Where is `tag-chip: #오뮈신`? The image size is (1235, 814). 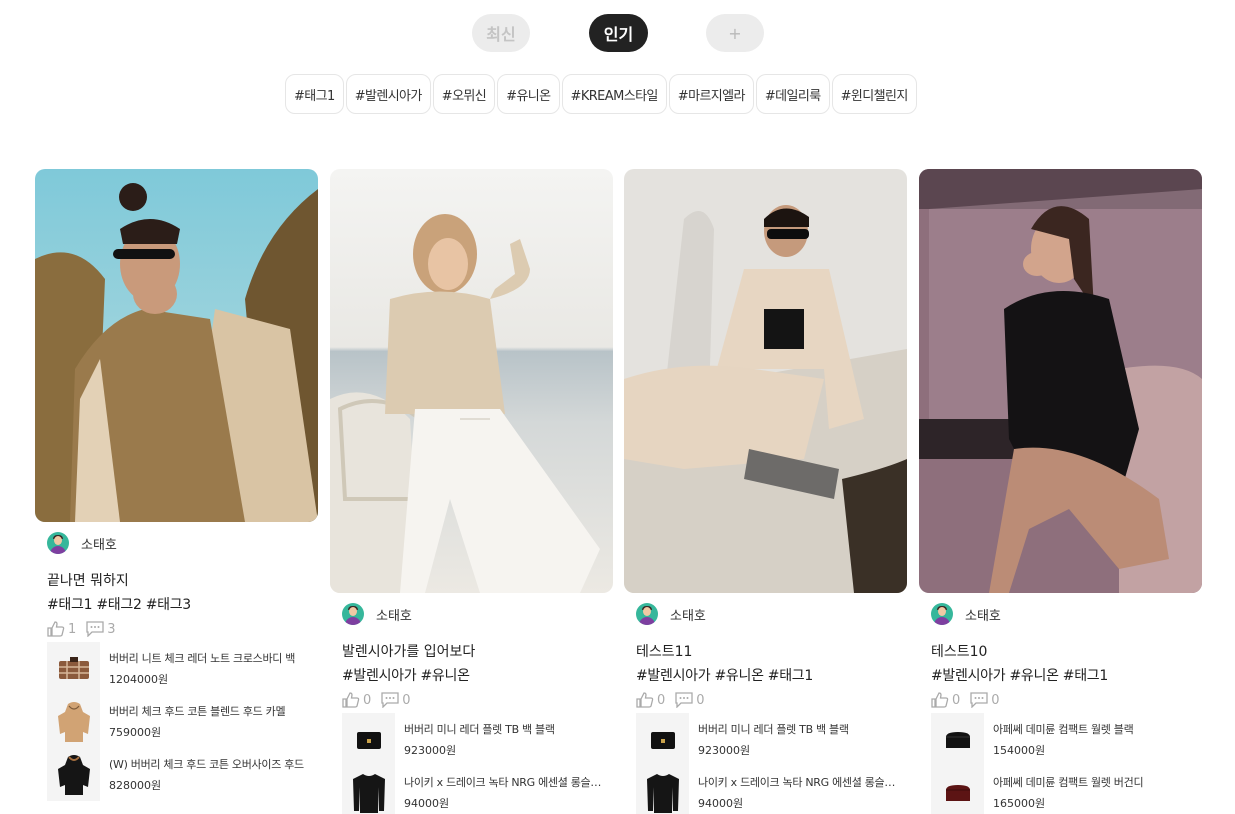
tag-chip: #오뮈신 is located at coordinates (464, 94).